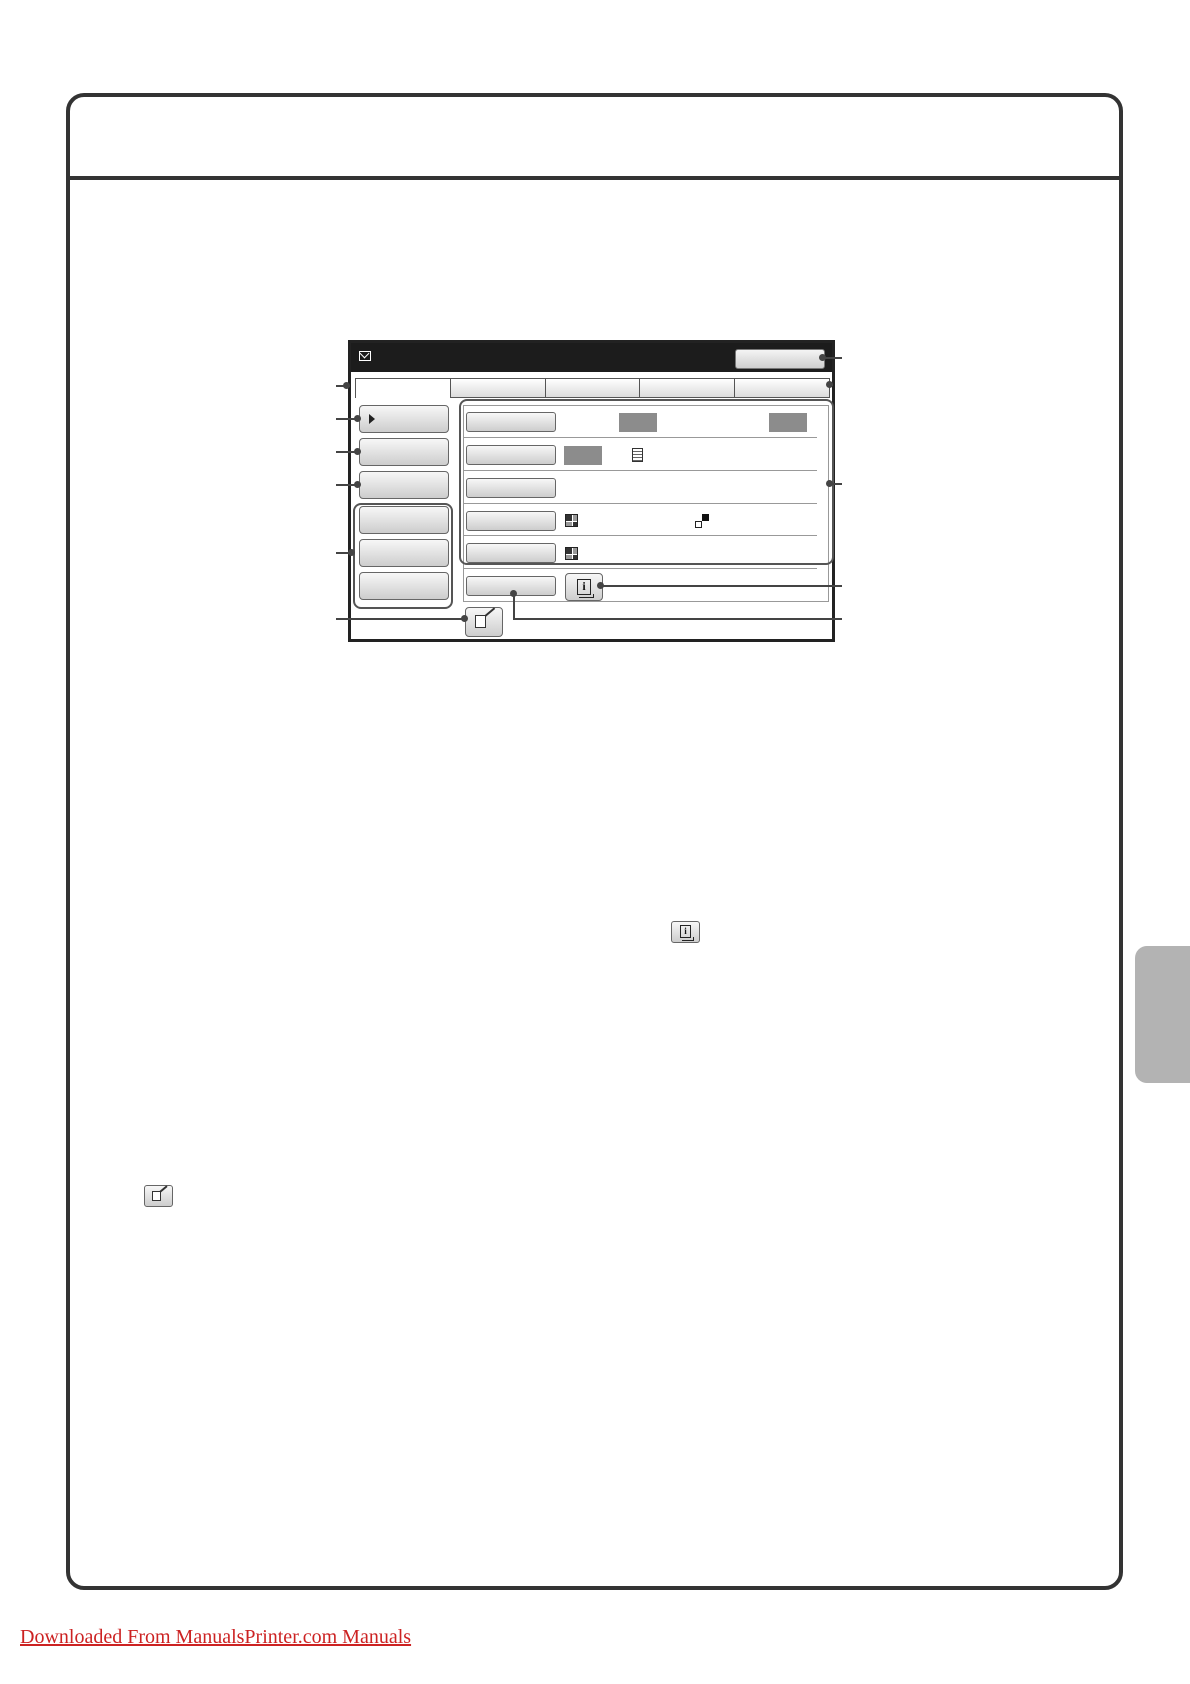  Describe the element at coordinates (646, 482) in the screenshot. I see `settings-group-outline` at that location.